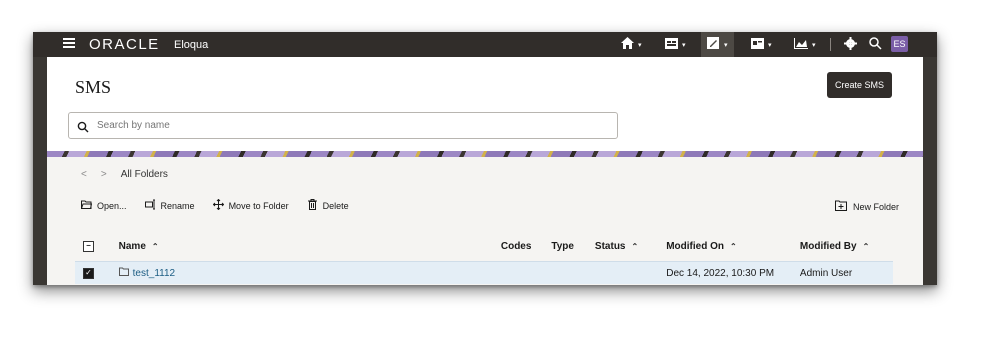 The width and height of the screenshot is (1000, 348). Describe the element at coordinates (124, 44) in the screenshot. I see `brand-logo: ORACLE` at that location.